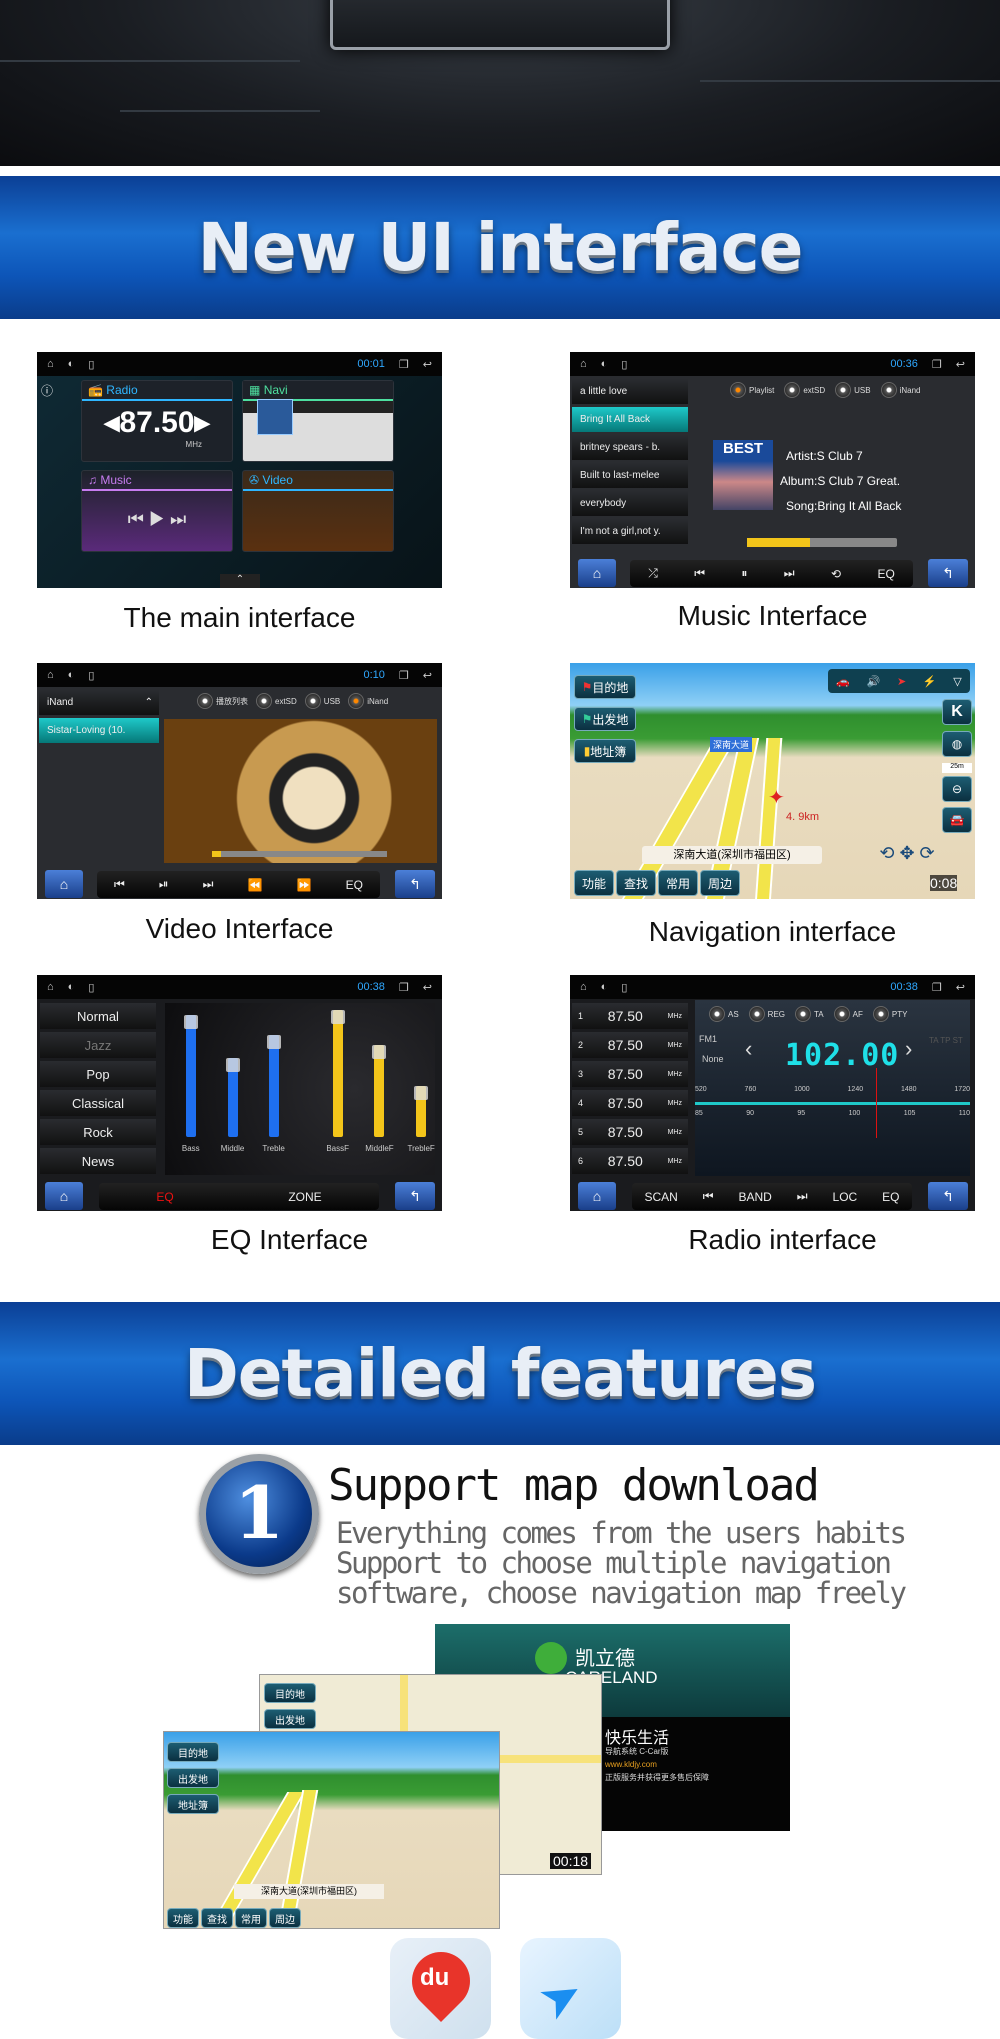 The width and height of the screenshot is (1000, 2039). What do you see at coordinates (660, 1197) in the screenshot?
I see `scan-button: SCAN` at bounding box center [660, 1197].